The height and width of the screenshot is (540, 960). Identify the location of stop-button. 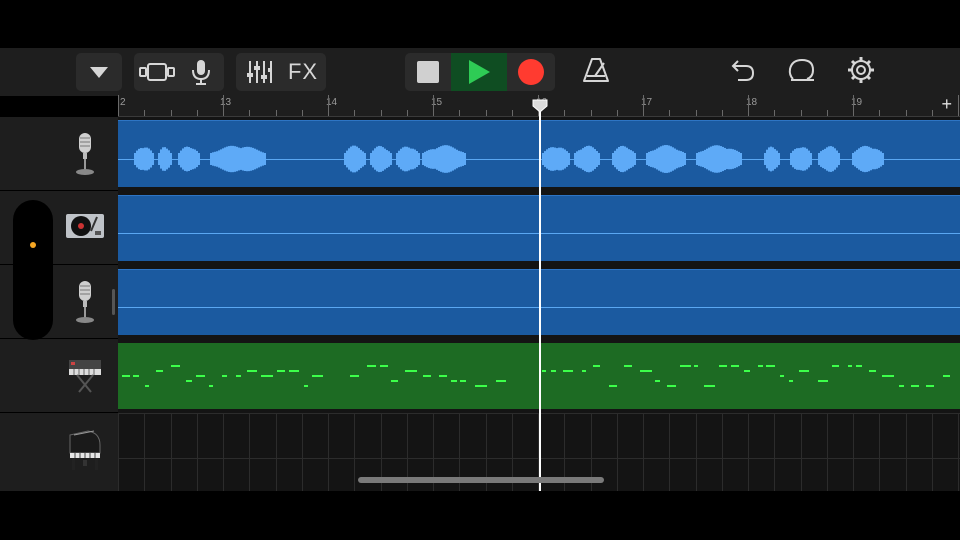
(428, 72).